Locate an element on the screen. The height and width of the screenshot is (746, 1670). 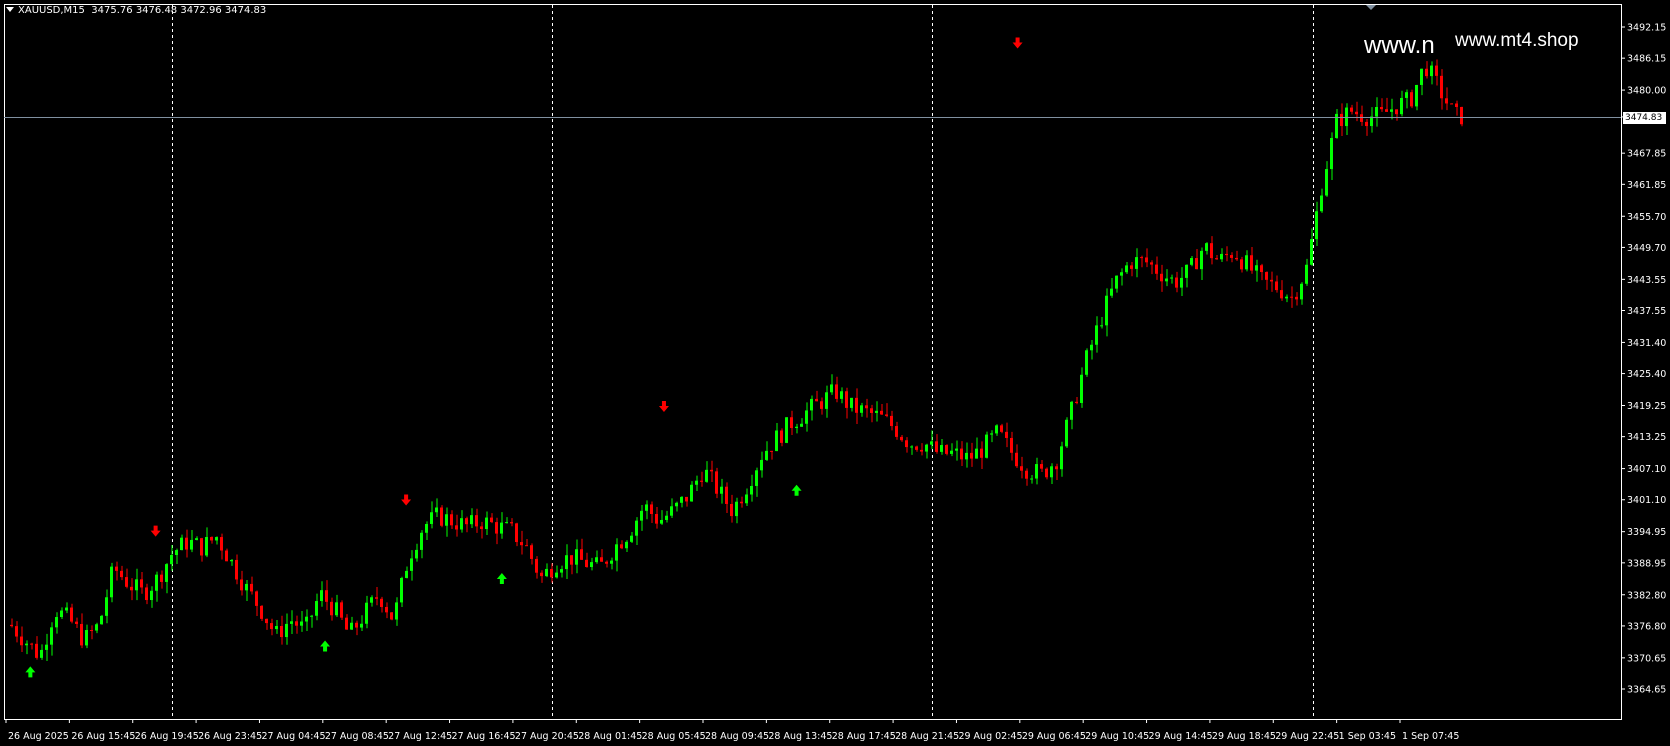
price-axis-label: 3467.85 is located at coordinates (1646, 154).